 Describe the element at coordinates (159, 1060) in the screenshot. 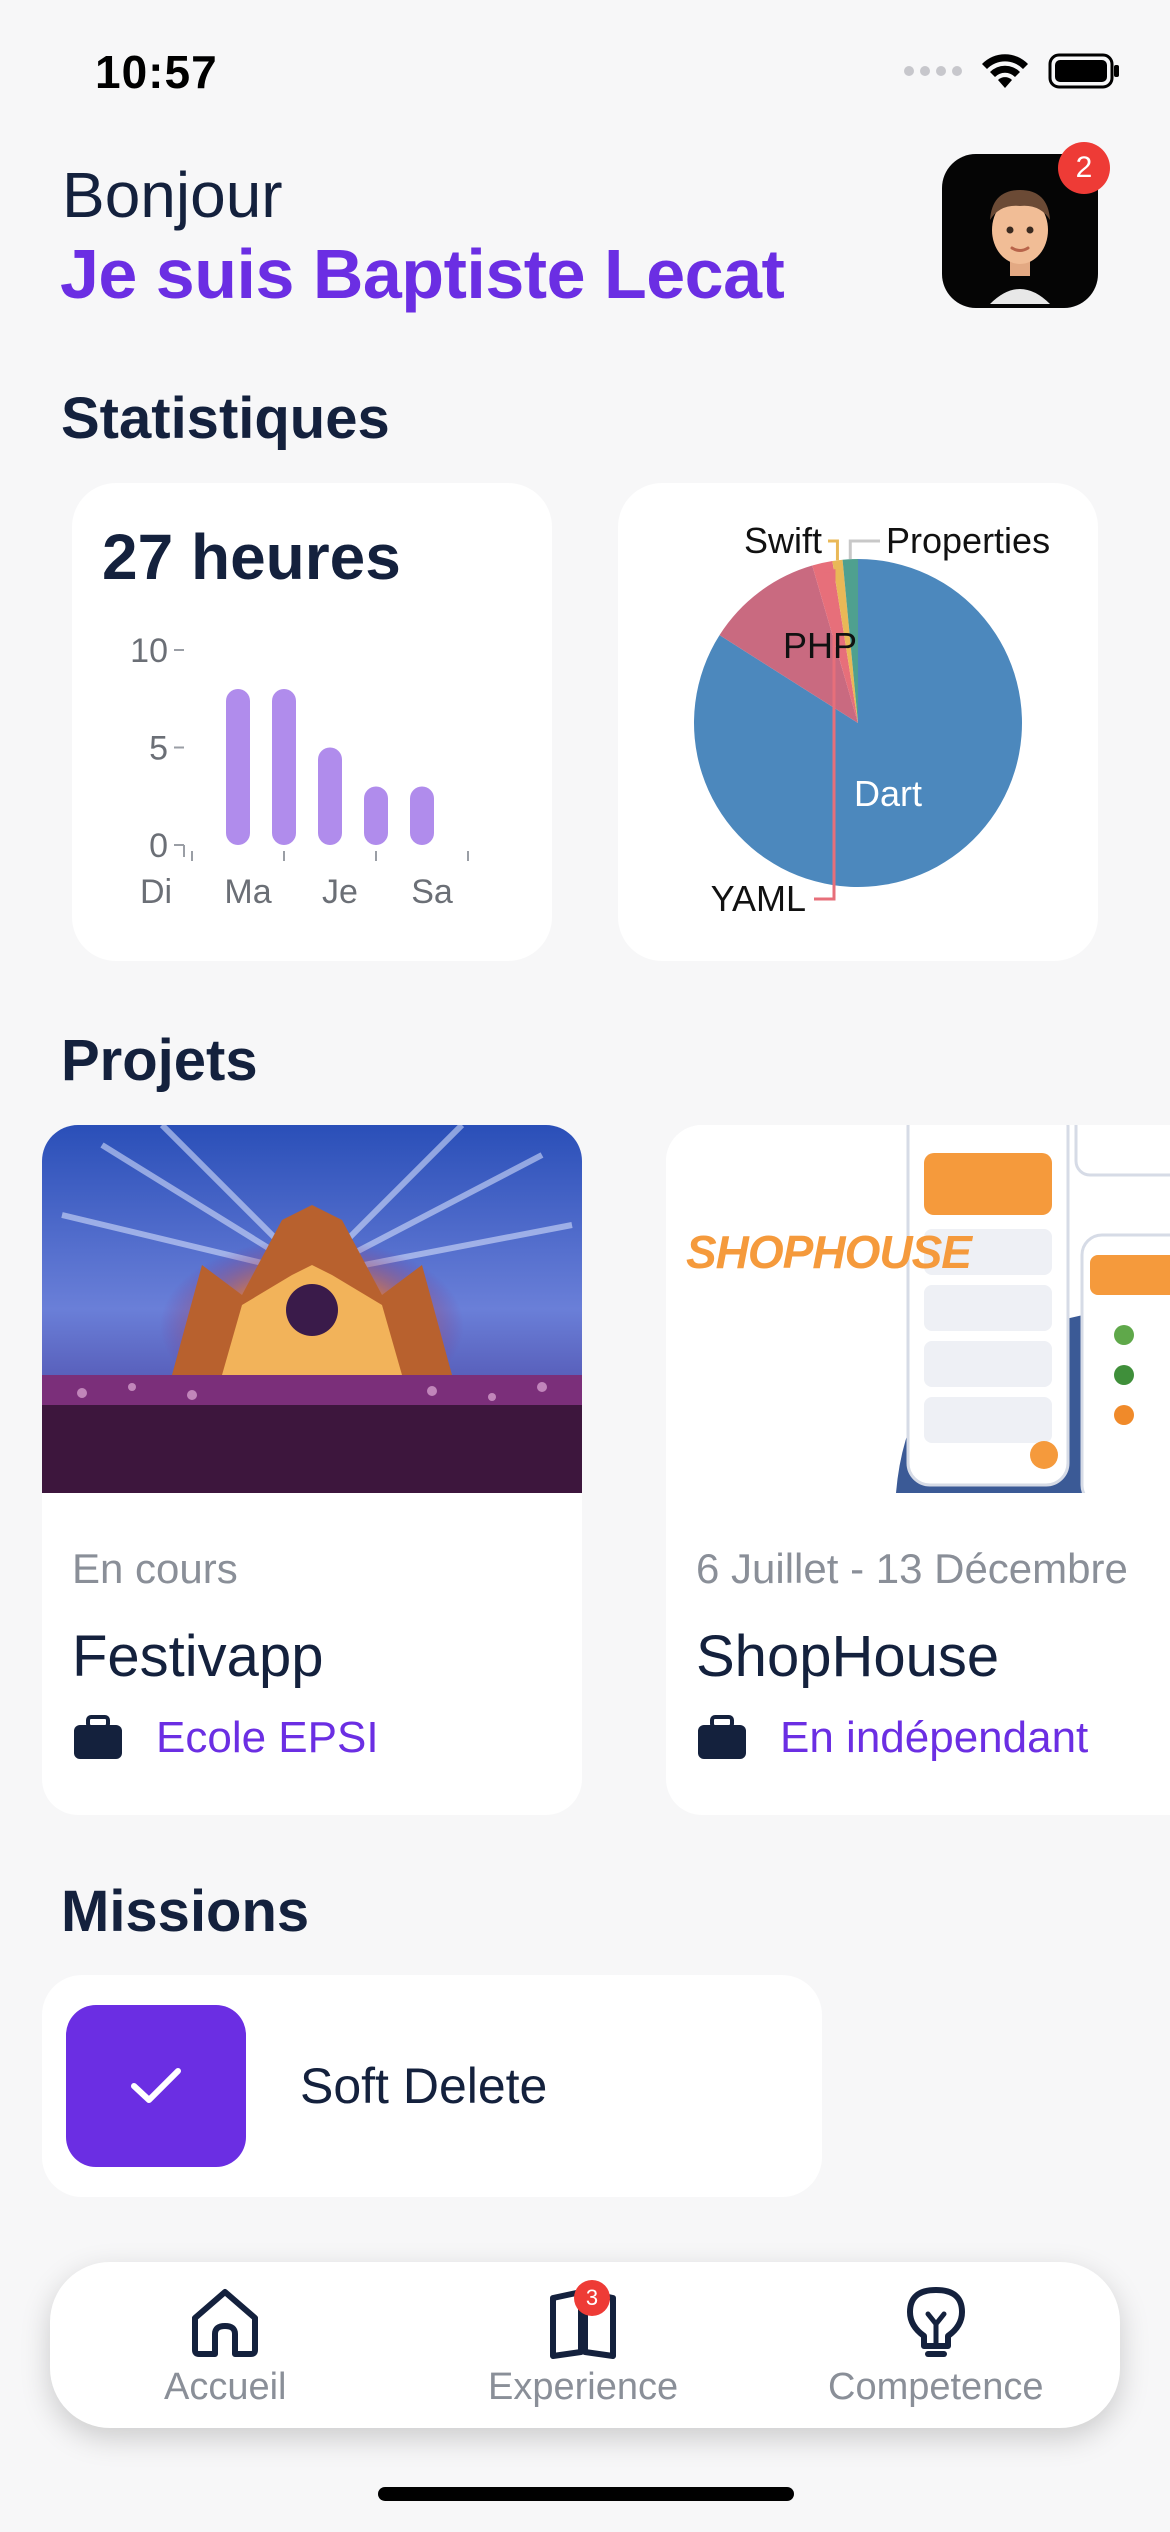

I see `section-title-projects: Projets` at that location.